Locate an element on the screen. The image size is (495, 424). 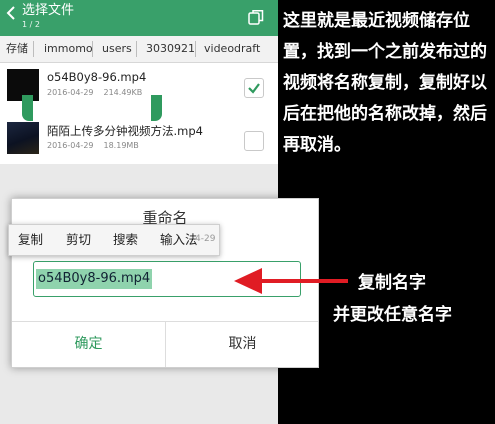
page-title: 选择文件 is located at coordinates (48, 10).